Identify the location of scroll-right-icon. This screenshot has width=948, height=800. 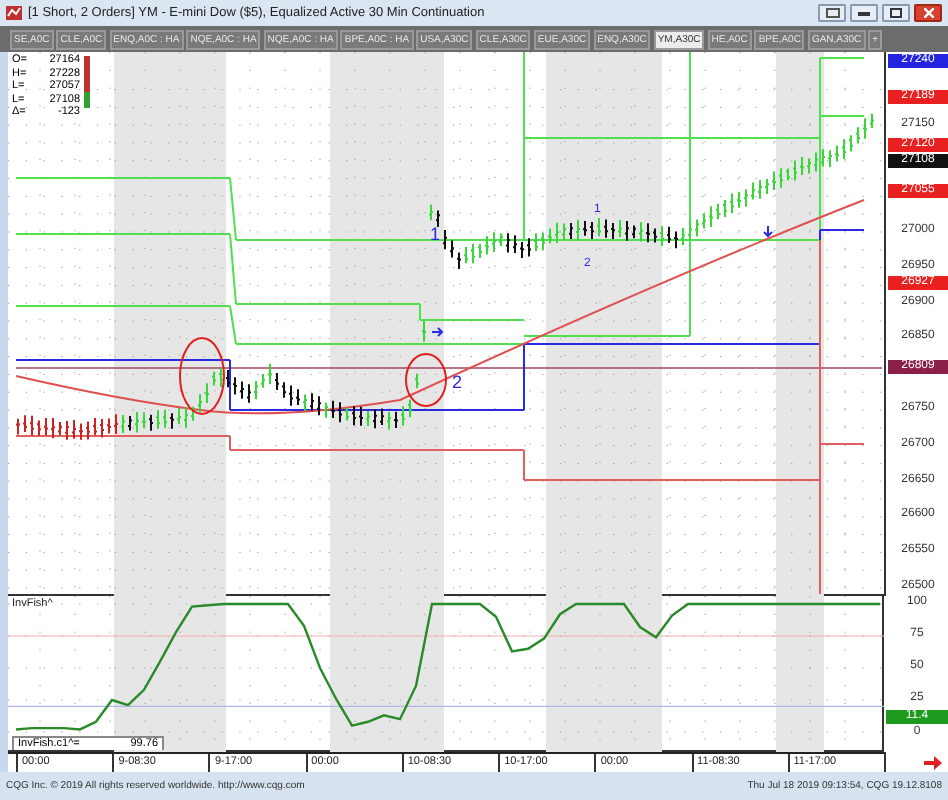
(933, 762).